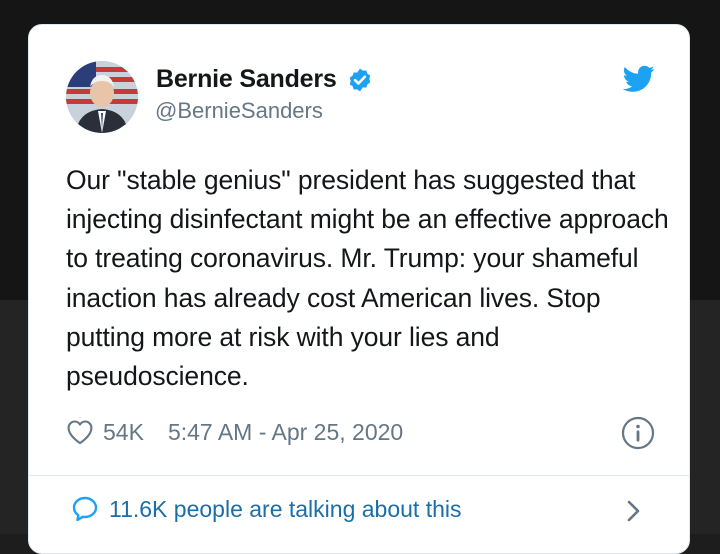 Image resolution: width=720 pixels, height=554 pixels. Describe the element at coordinates (638, 433) in the screenshot. I see `info-icon` at that location.